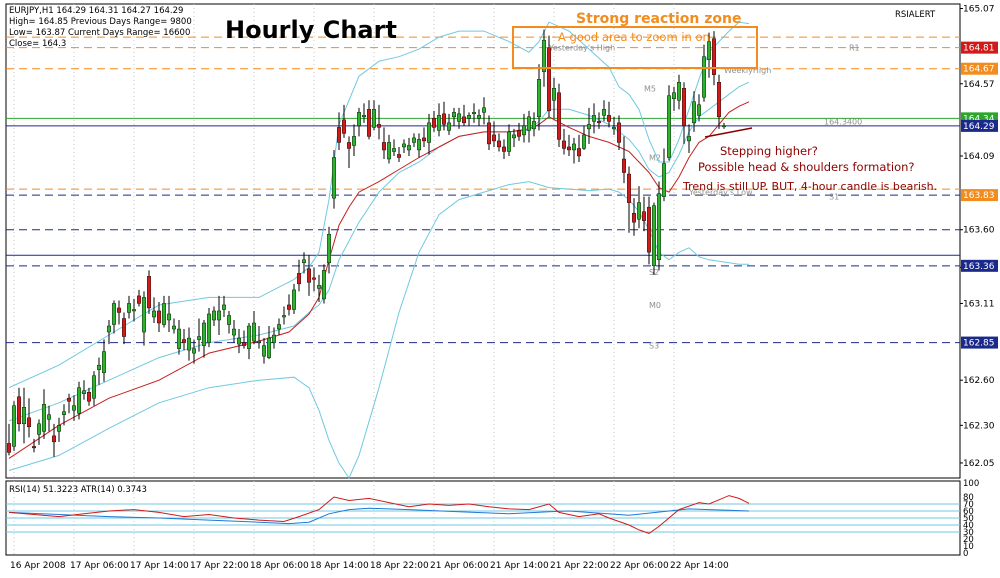 This screenshot has height=578, width=1000. What do you see at coordinates (634, 37) in the screenshot?
I see `reaction-zone-subtitle: A good area to zoom in on` at bounding box center [634, 37].